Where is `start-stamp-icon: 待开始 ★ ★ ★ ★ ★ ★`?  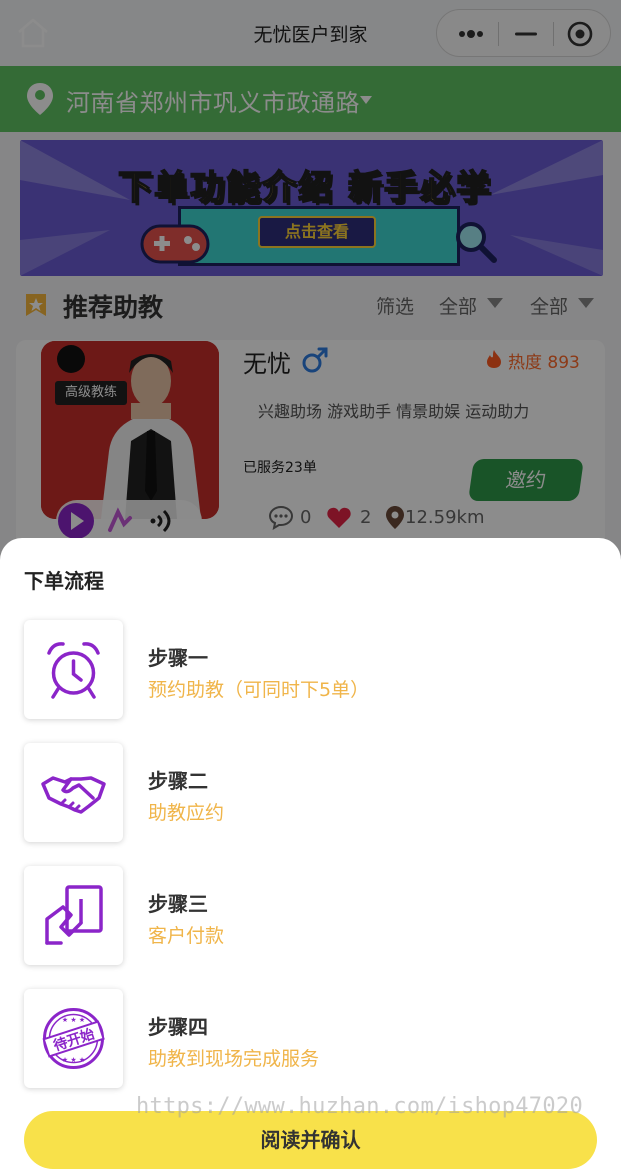 start-stamp-icon: 待开始 ★ ★ ★ ★ ★ ★ is located at coordinates (73, 1038).